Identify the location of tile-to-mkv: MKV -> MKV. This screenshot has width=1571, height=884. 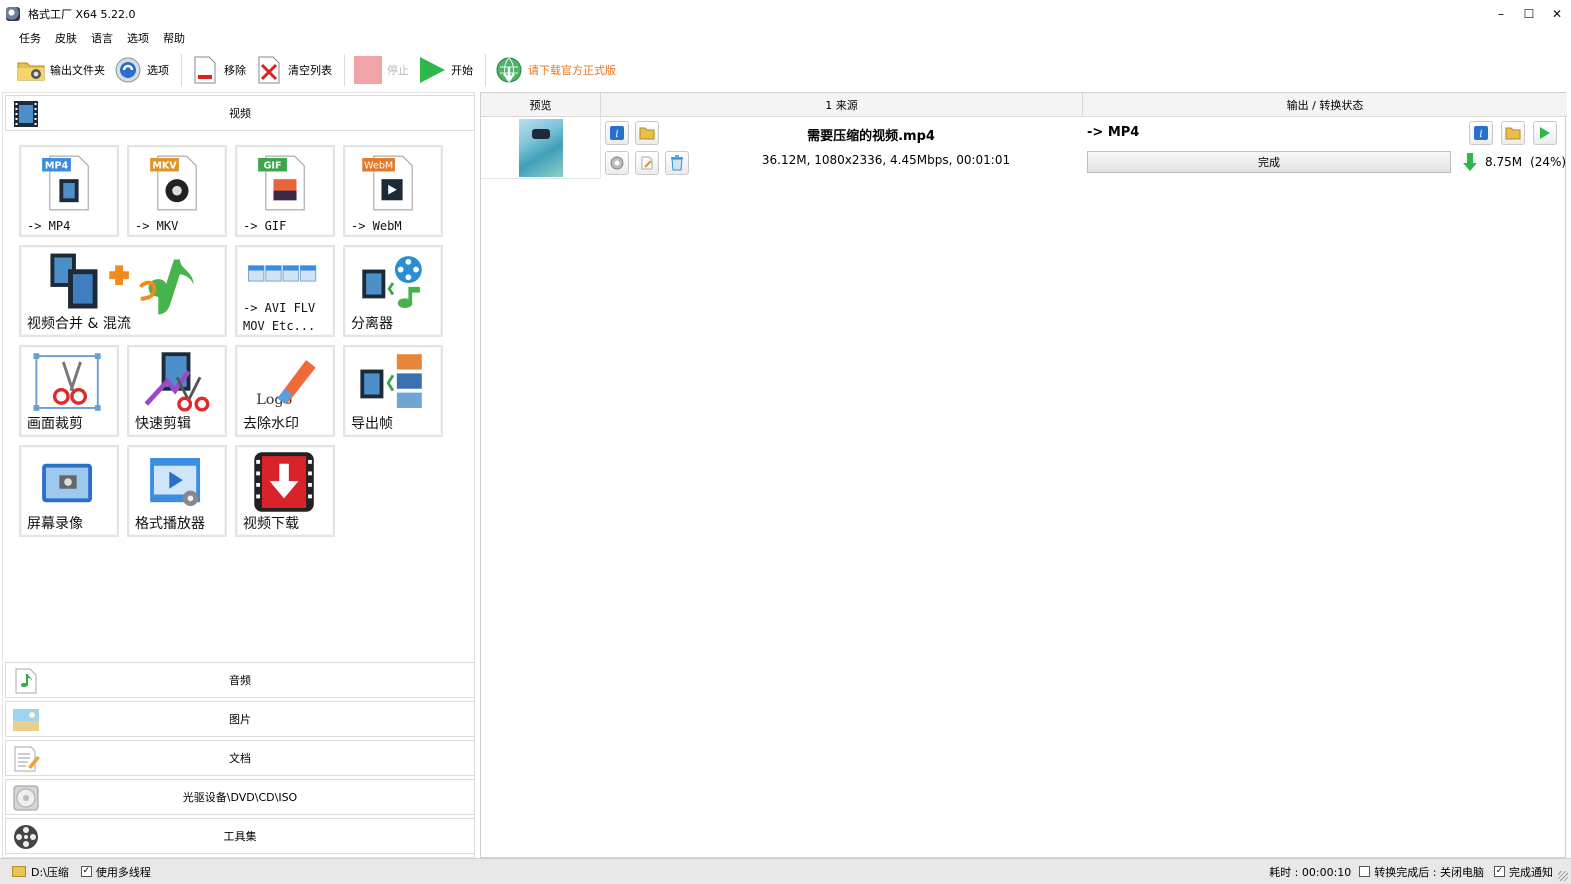
(177, 191).